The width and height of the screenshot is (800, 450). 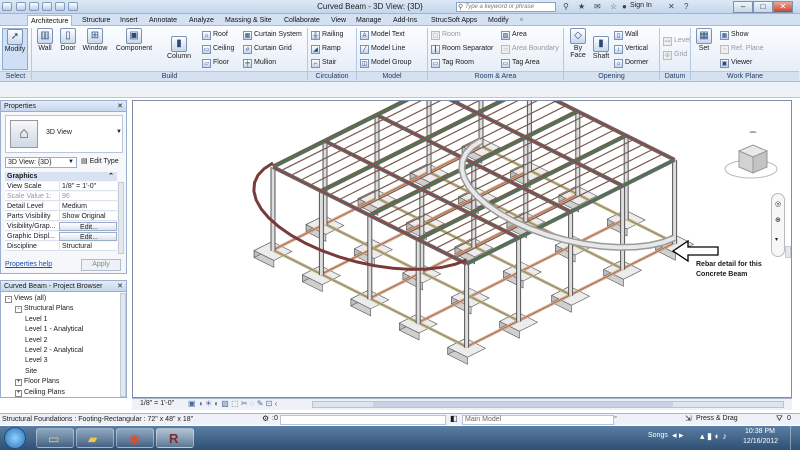 I want to click on browser-scrollbar, so click(x=123, y=345).